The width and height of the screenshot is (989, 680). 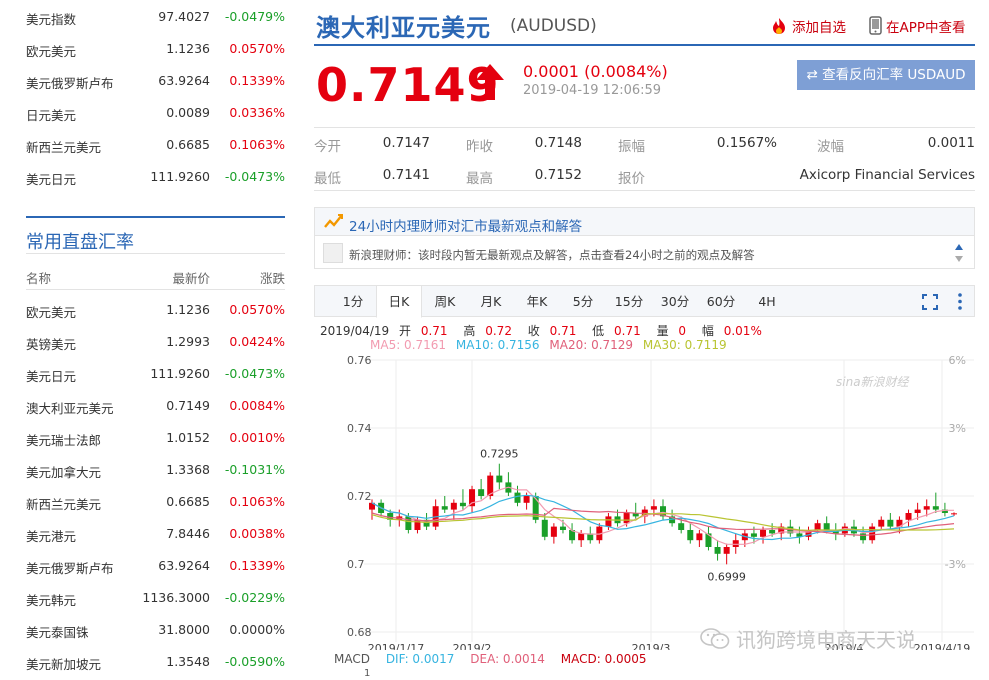 What do you see at coordinates (155, 661) in the screenshot?
I see `list-item: 美元新加坡元 1.3548 -0.0590%` at bounding box center [155, 661].